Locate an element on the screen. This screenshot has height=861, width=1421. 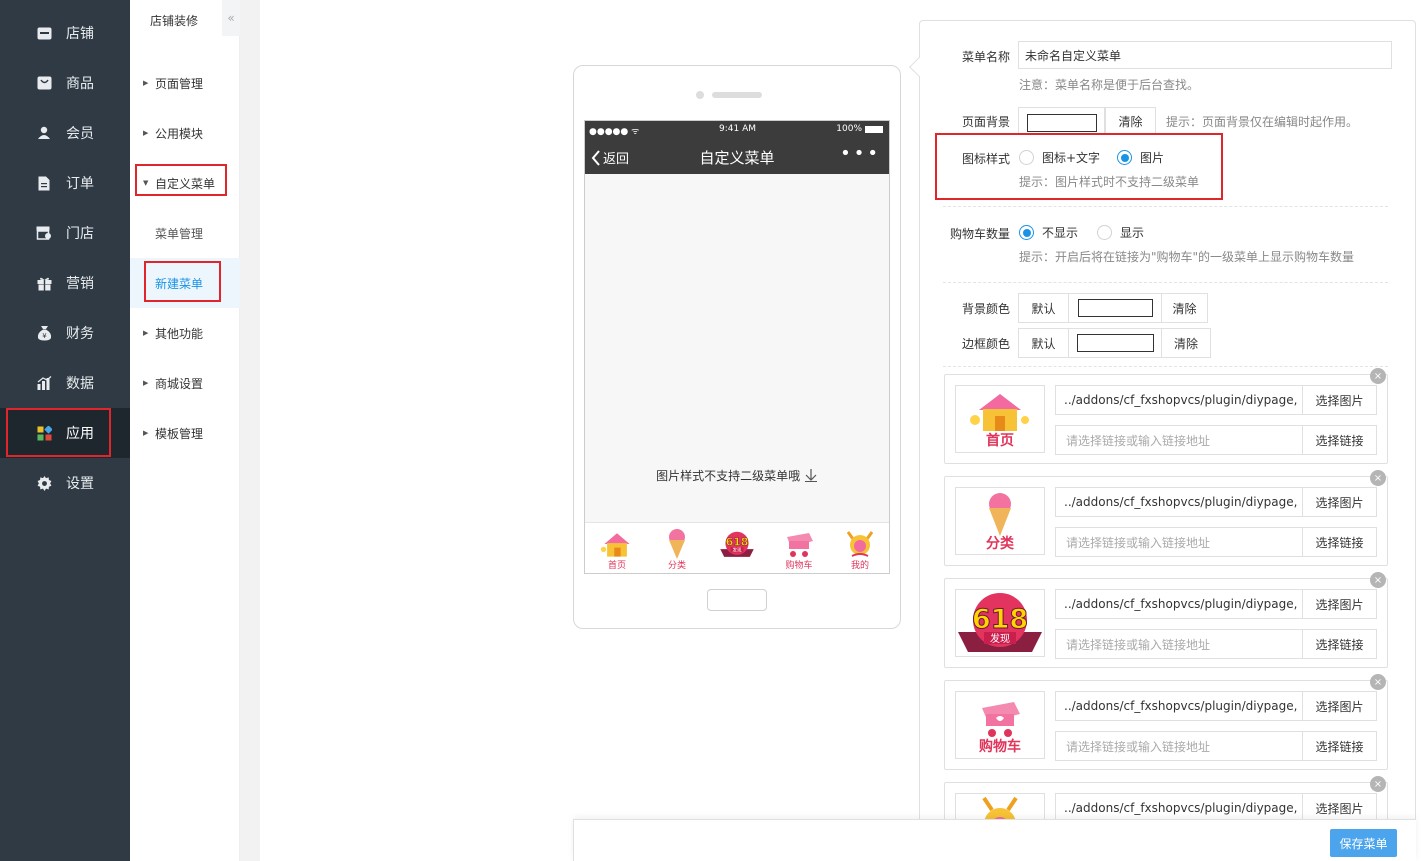
nav-item-data: 数据 is located at coordinates (65, 383).